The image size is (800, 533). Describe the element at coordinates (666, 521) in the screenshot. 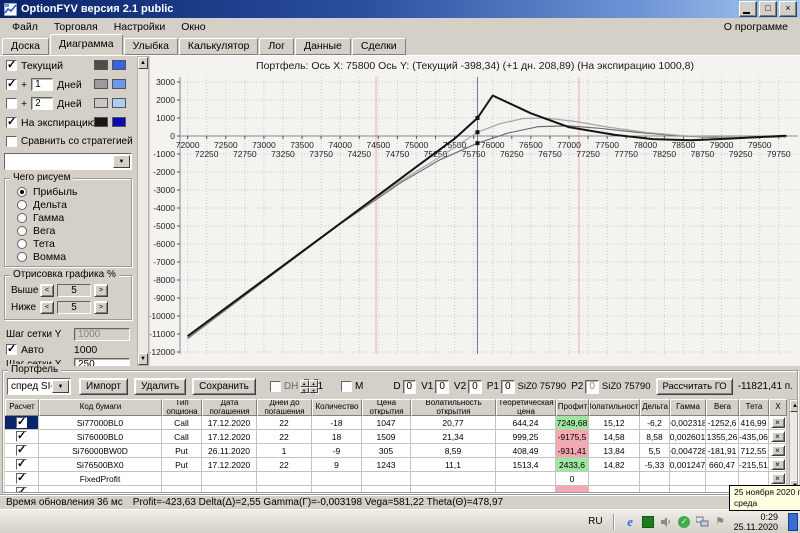

I see `speaker-icon` at that location.